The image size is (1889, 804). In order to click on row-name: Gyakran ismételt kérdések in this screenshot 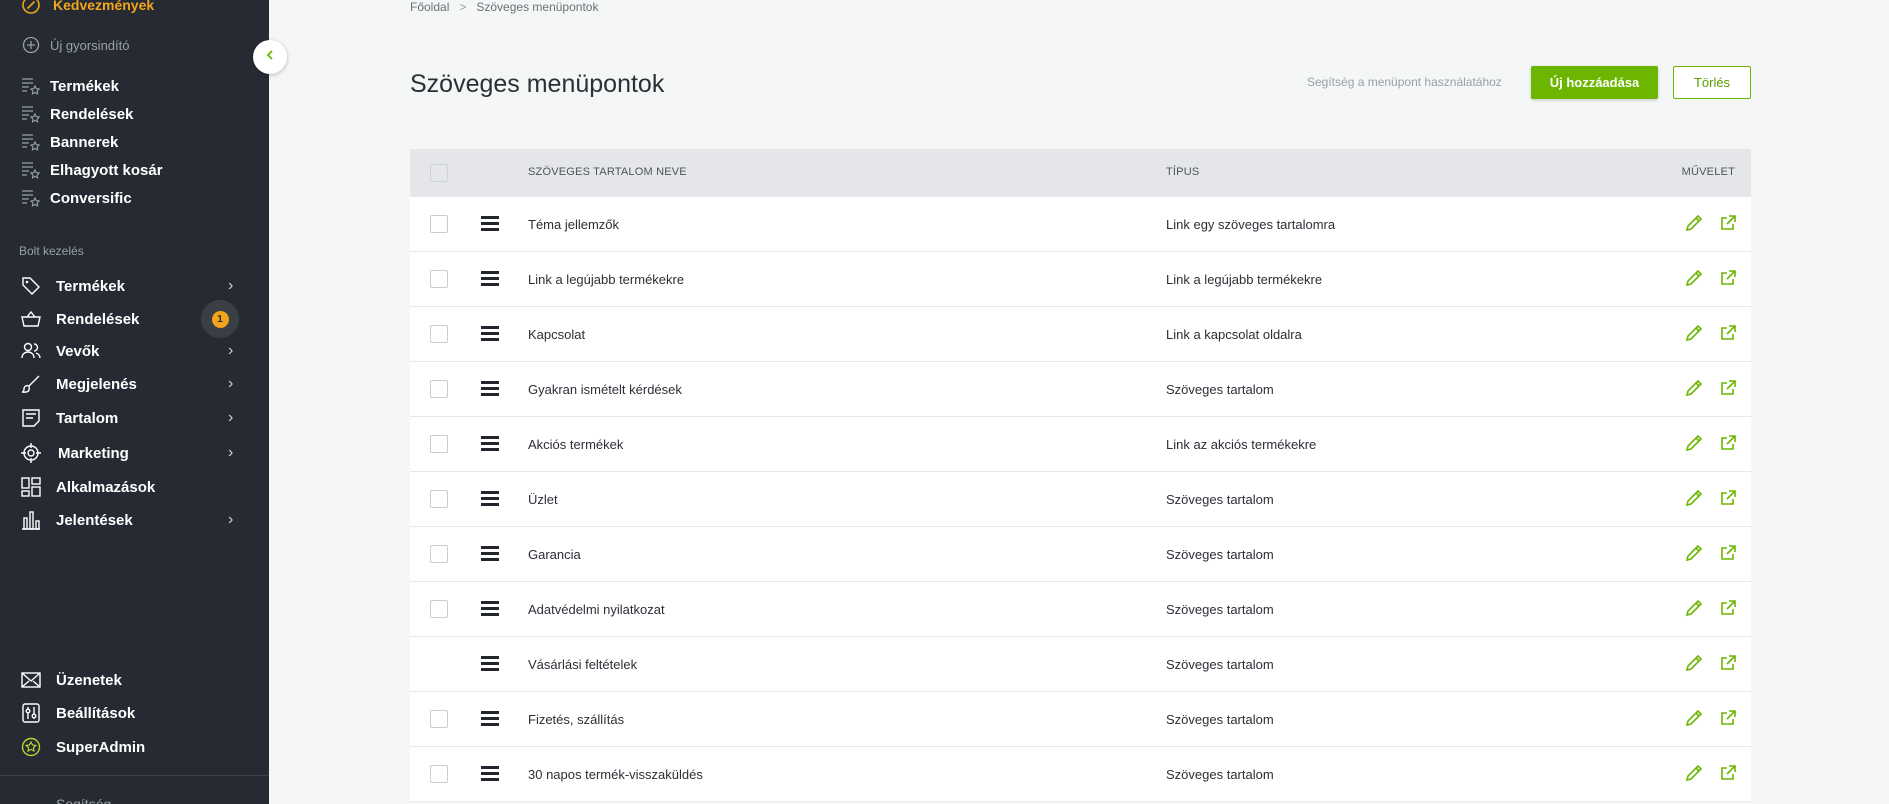, I will do `click(605, 389)`.